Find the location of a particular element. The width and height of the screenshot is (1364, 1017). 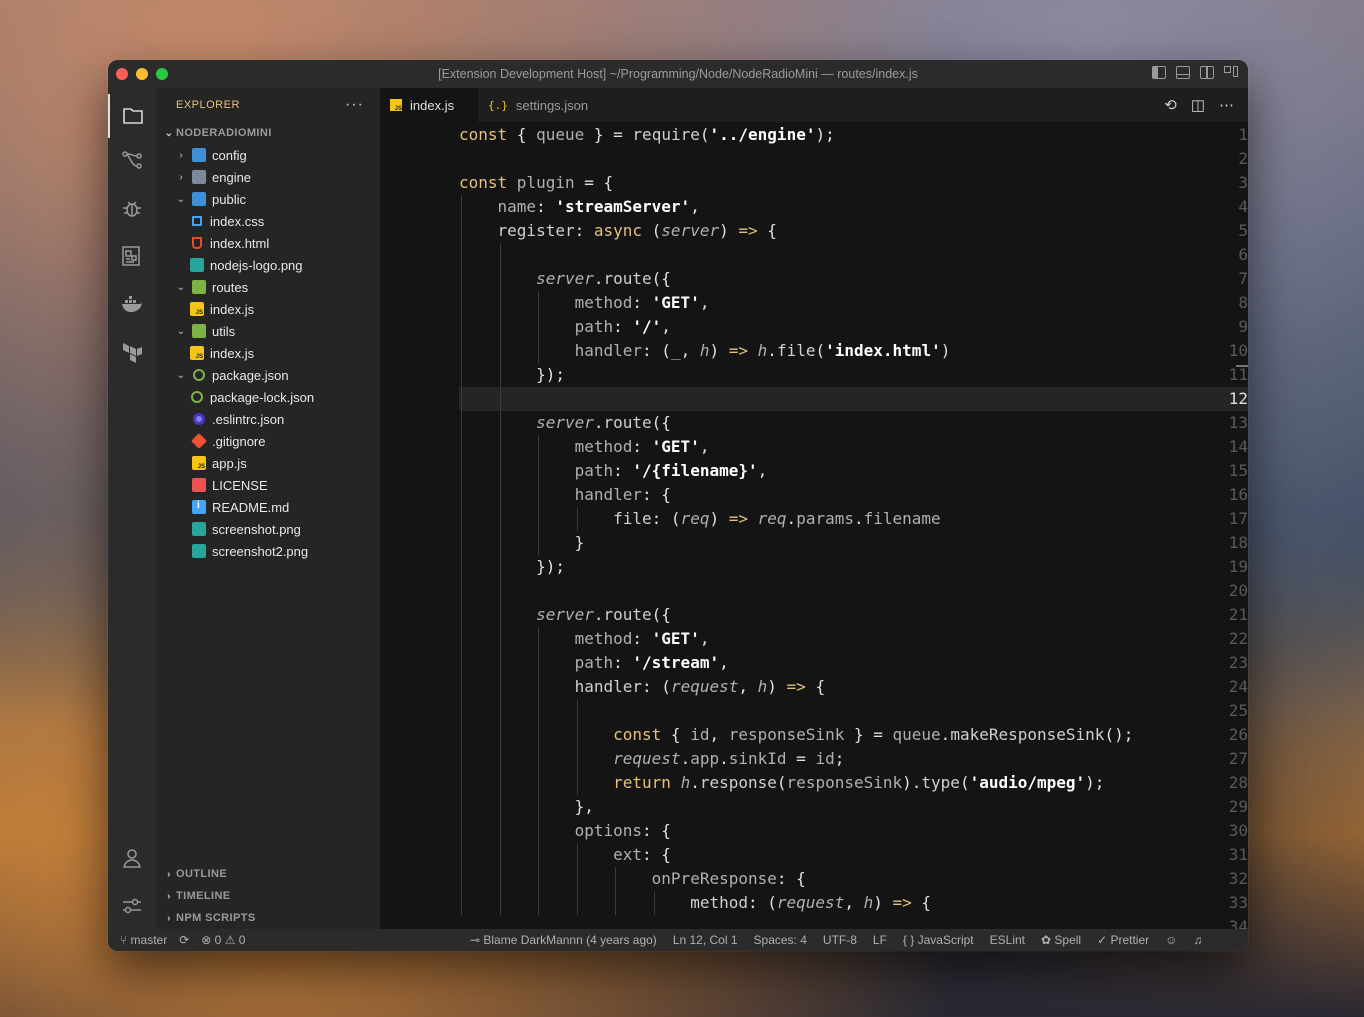

history-icon: ⟲ is located at coordinates (1170, 105).